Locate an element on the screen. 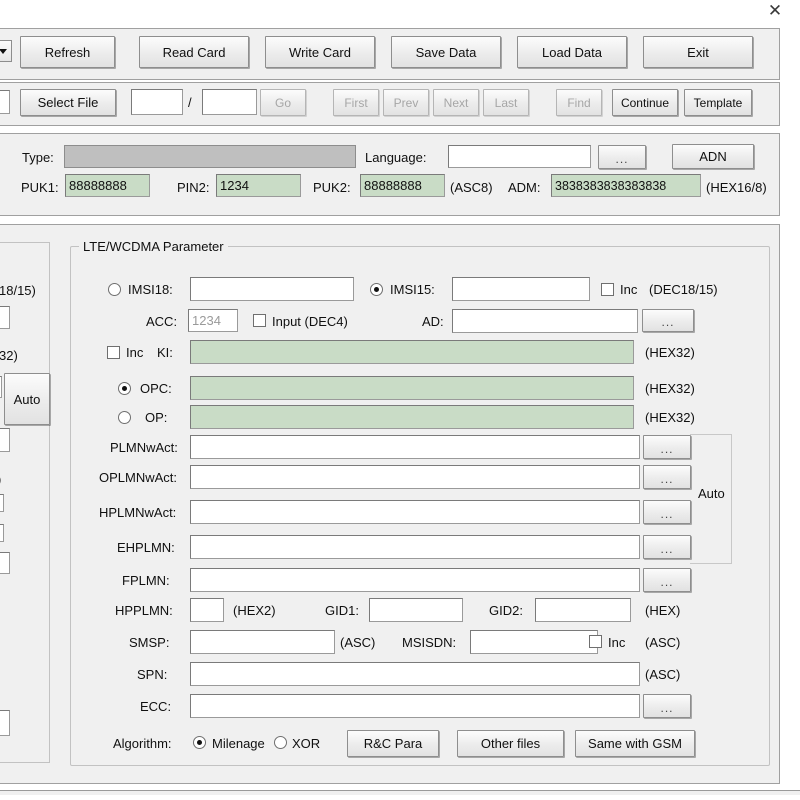 The height and width of the screenshot is (800, 800). algorithm-xor-radio is located at coordinates (280, 742).